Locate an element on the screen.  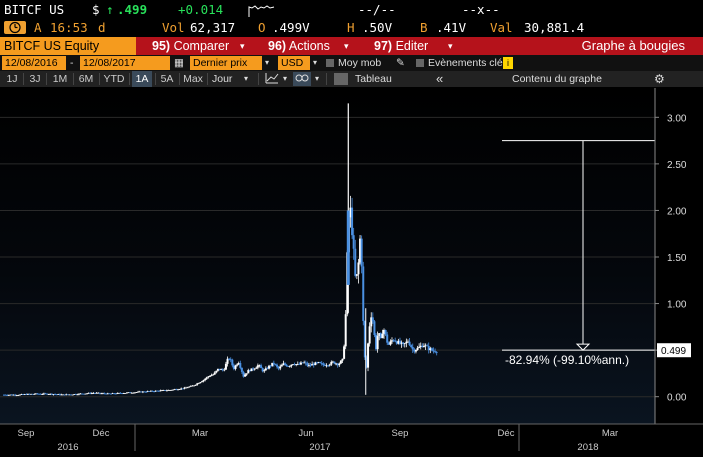
x-month-label: Sep is located at coordinates (26, 433).